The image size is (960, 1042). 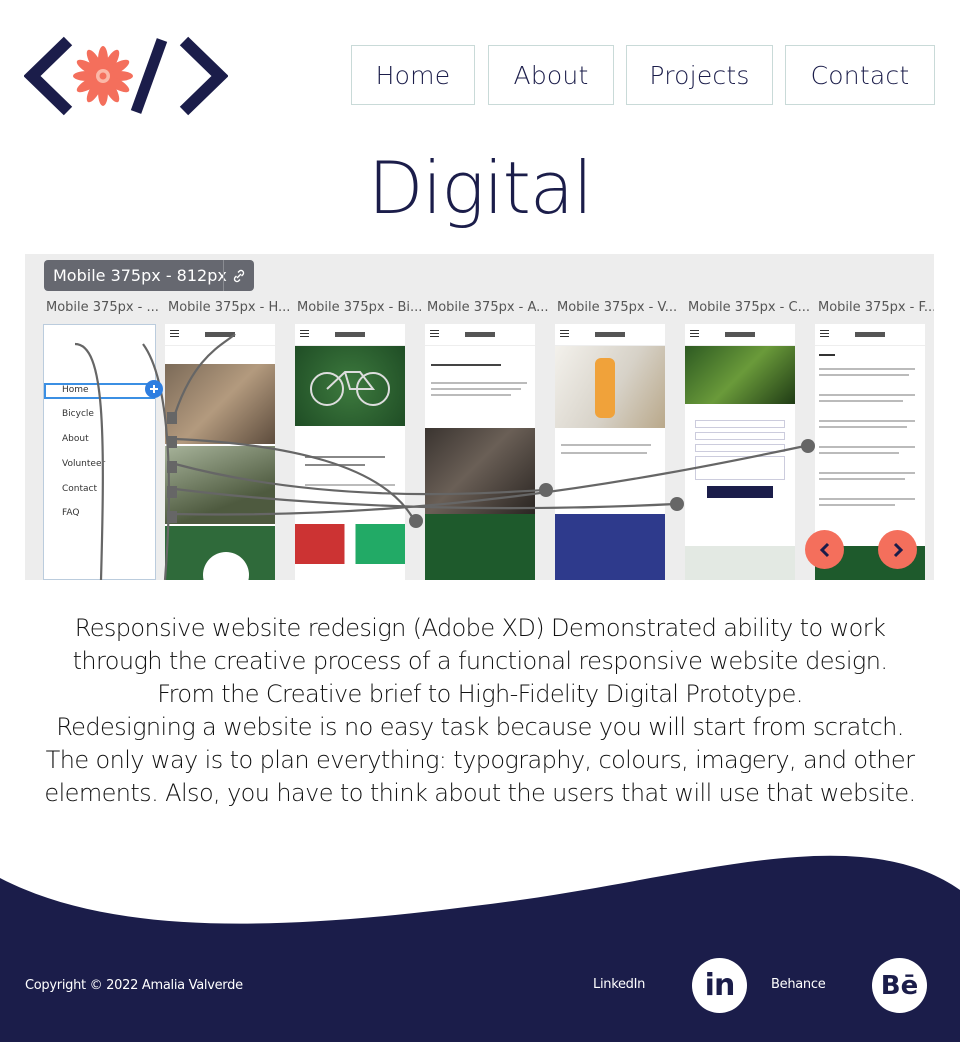 I want to click on nav-contact-button: Contact, so click(x=860, y=75).